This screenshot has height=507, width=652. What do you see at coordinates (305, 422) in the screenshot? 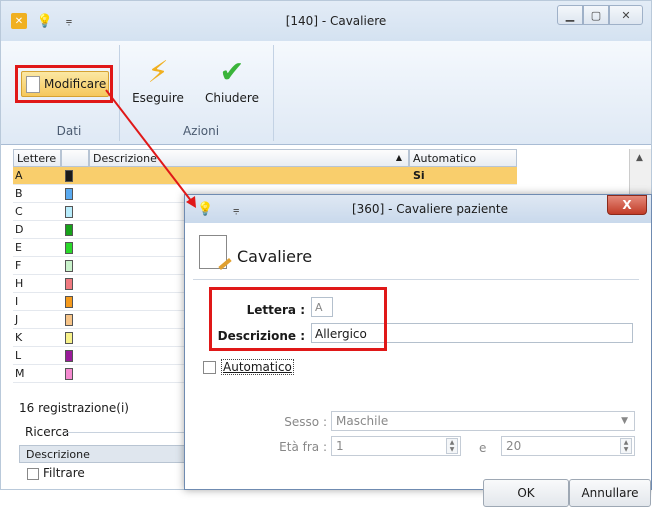
I see `sesso-label: Sesso :` at bounding box center [305, 422].